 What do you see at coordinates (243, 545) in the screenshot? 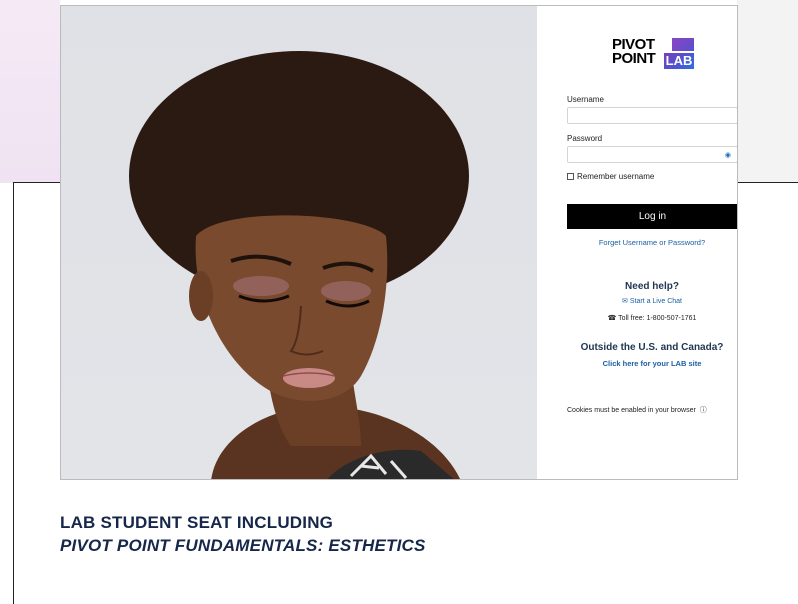
I see `caption-line-2: PIVOT POINT FUNDAMENTALS: ESTHETICS` at bounding box center [243, 545].